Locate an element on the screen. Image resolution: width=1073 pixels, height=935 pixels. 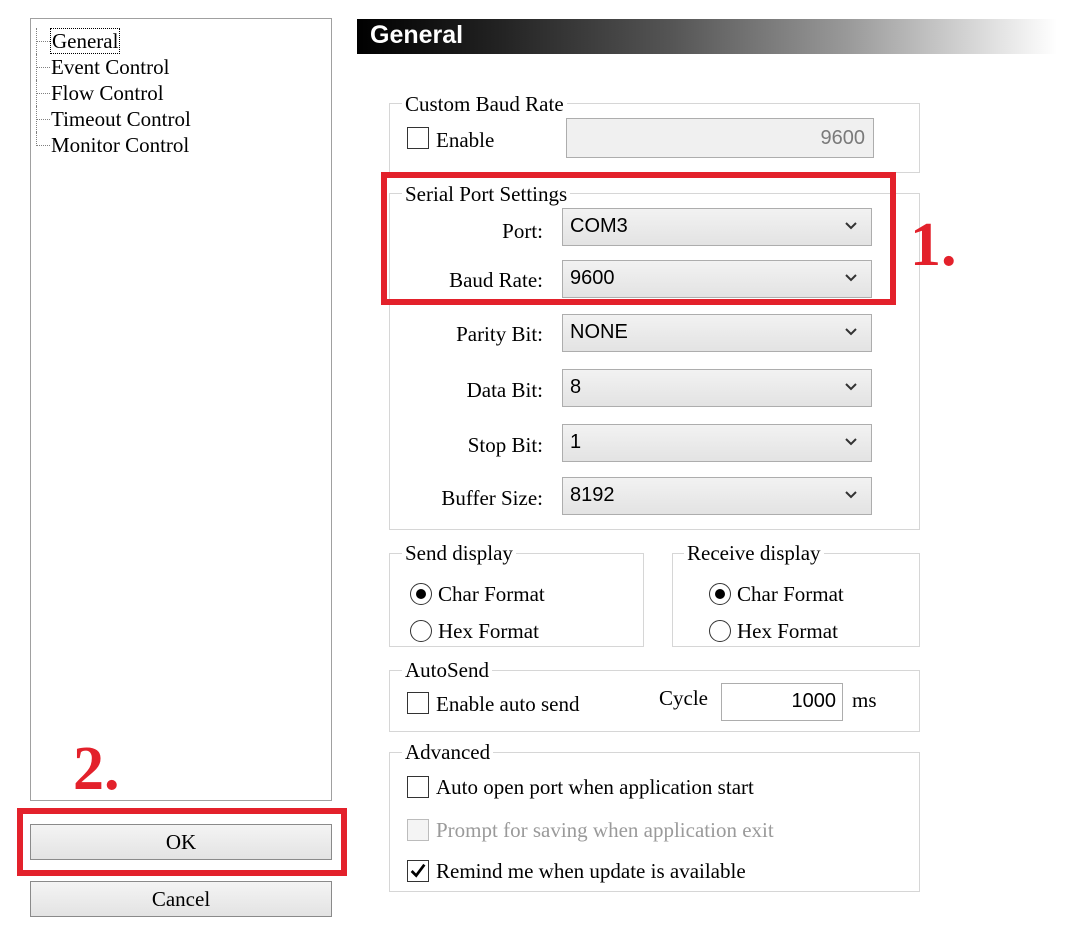
tree-item-timeout-control: Timeout Control is located at coordinates (113, 119).